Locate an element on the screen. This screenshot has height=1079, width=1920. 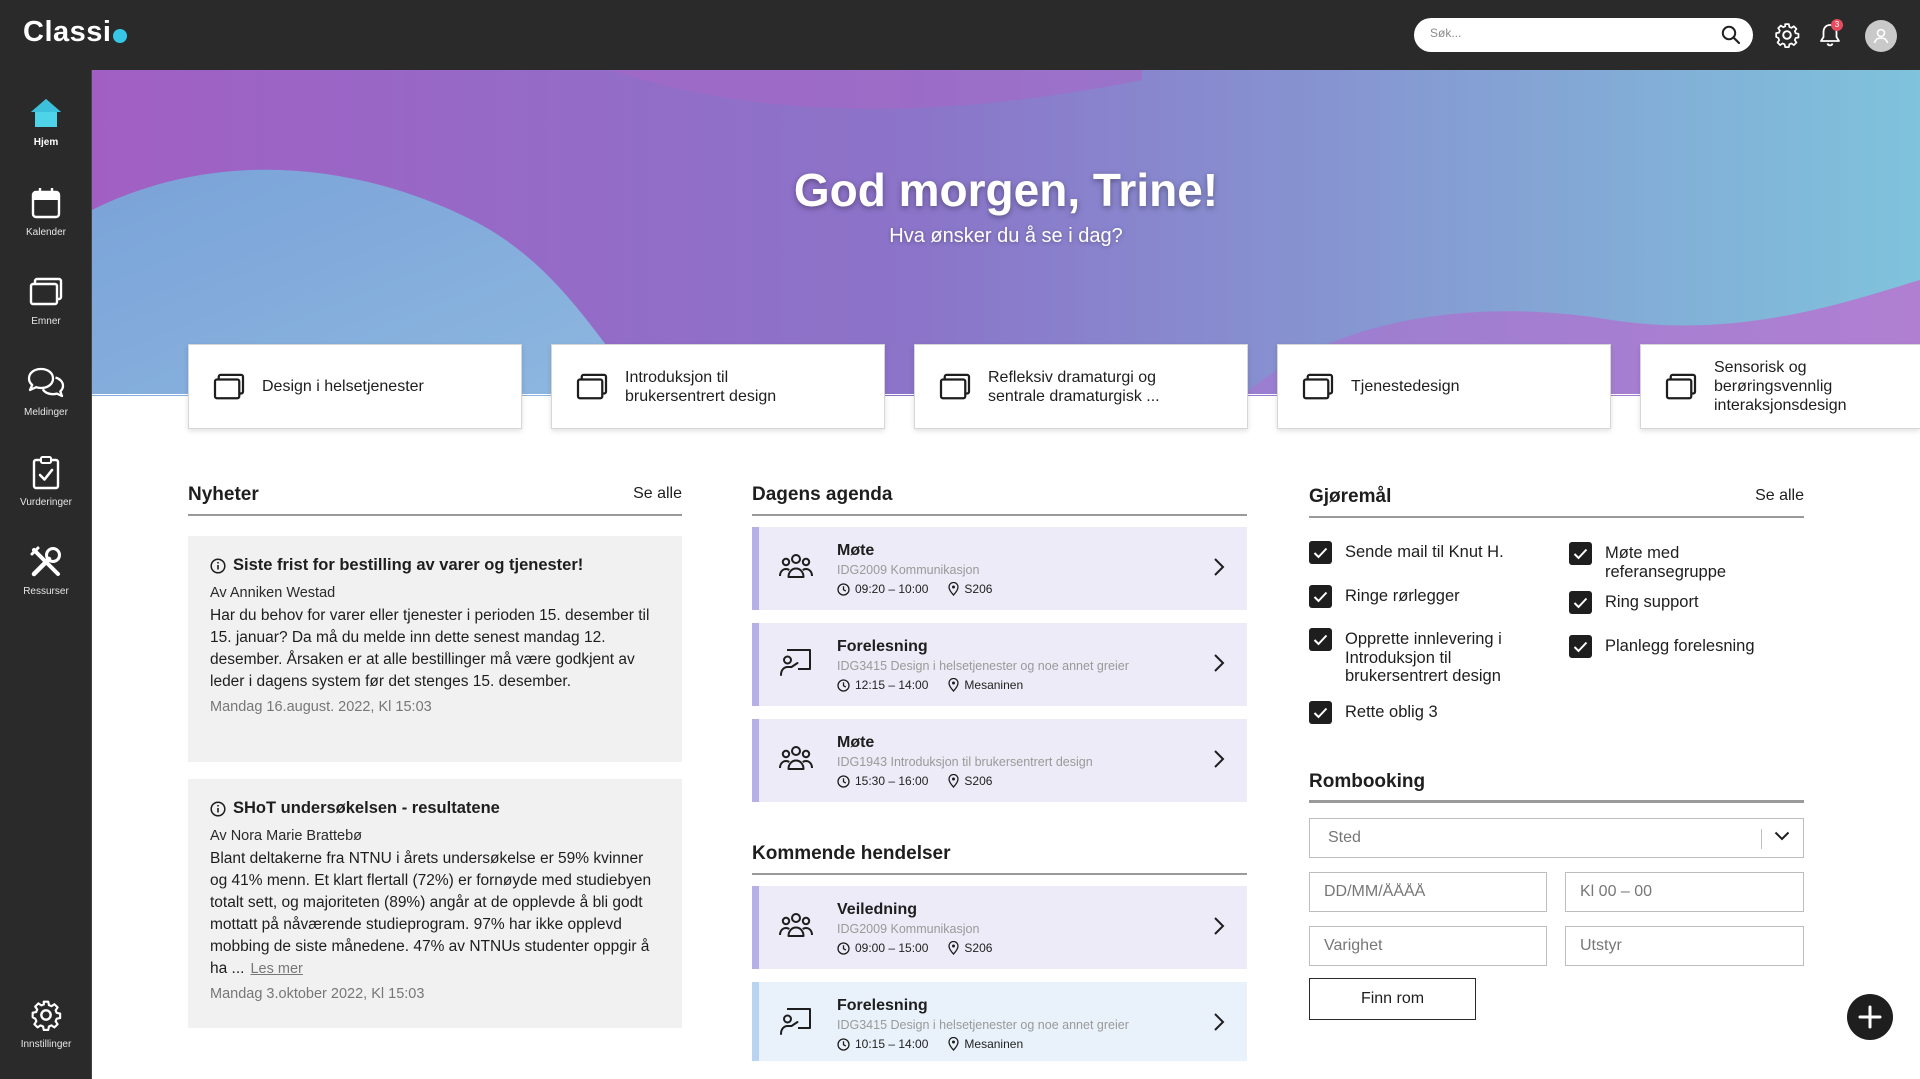
user-avatar is located at coordinates (1881, 36).